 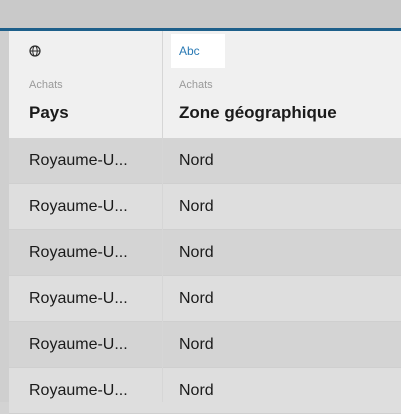 I want to click on string-type-chip: Abc, so click(x=198, y=51).